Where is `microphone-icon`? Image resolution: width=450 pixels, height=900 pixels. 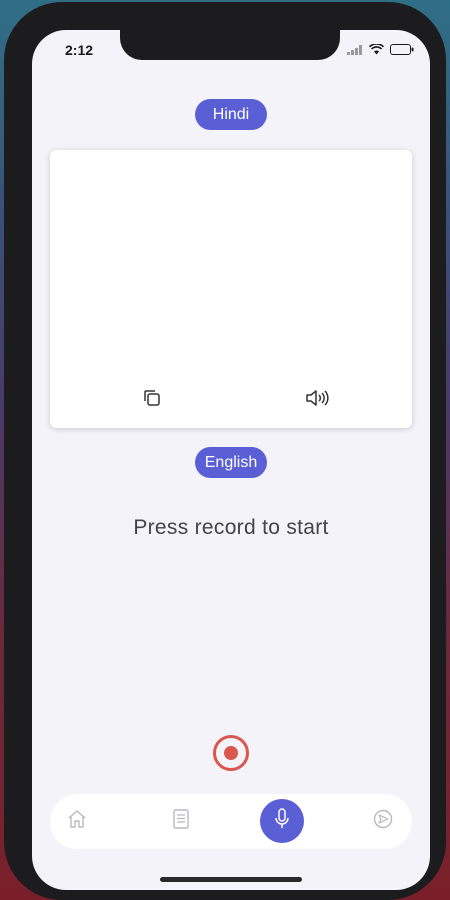
microphone-icon is located at coordinates (282, 821).